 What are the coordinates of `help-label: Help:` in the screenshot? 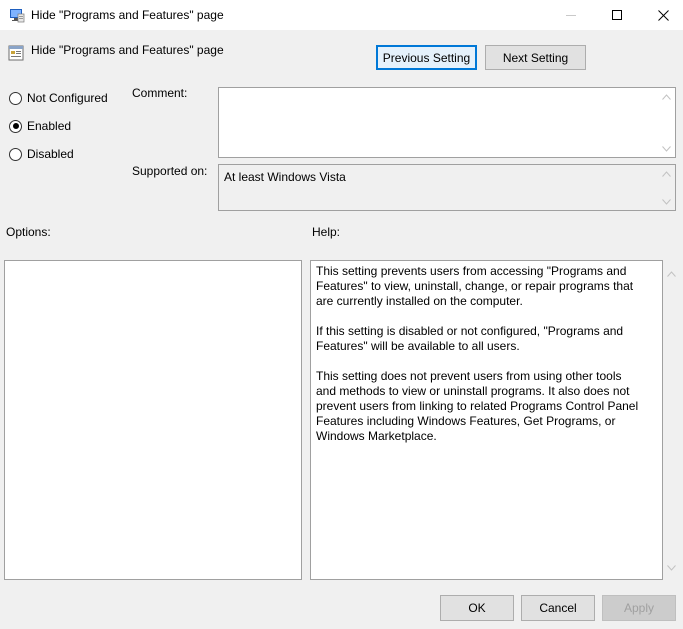 It's located at (326, 232).